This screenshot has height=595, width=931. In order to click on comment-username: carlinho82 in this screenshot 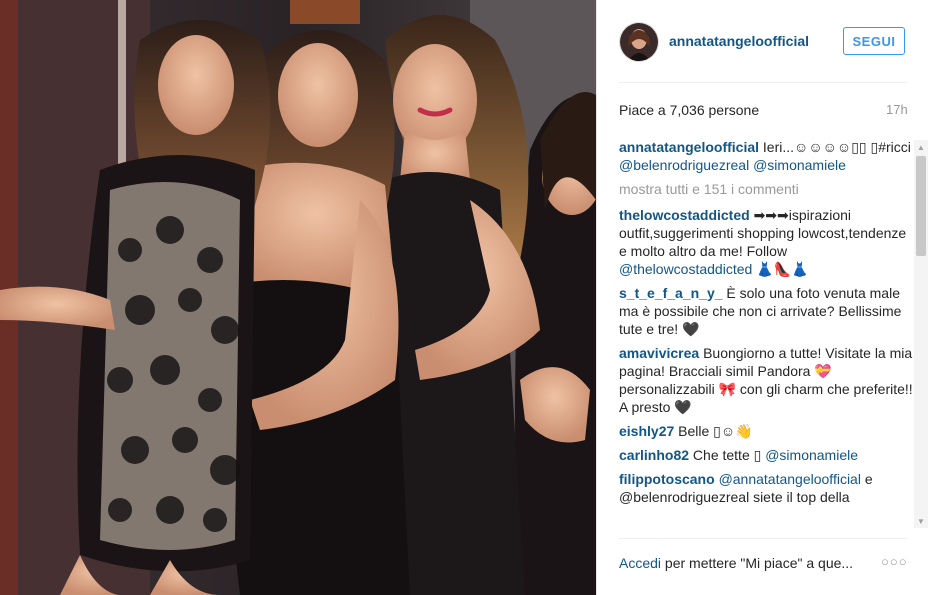, I will do `click(654, 455)`.